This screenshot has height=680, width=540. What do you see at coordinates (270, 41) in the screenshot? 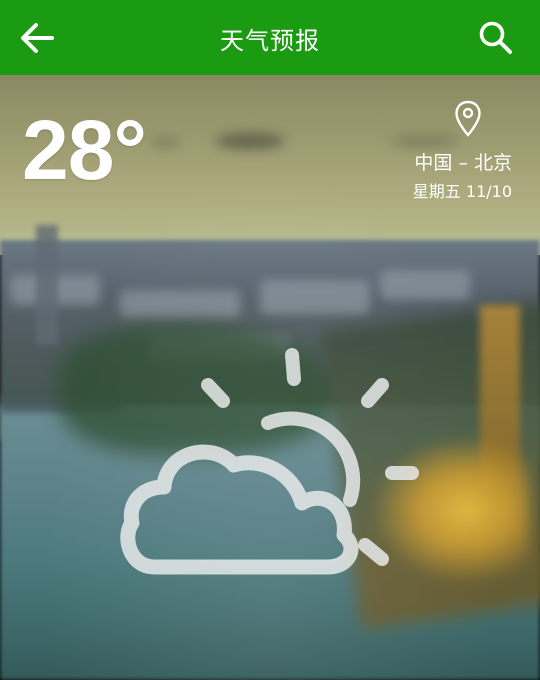
I see `page-title: 天气预报` at bounding box center [270, 41].